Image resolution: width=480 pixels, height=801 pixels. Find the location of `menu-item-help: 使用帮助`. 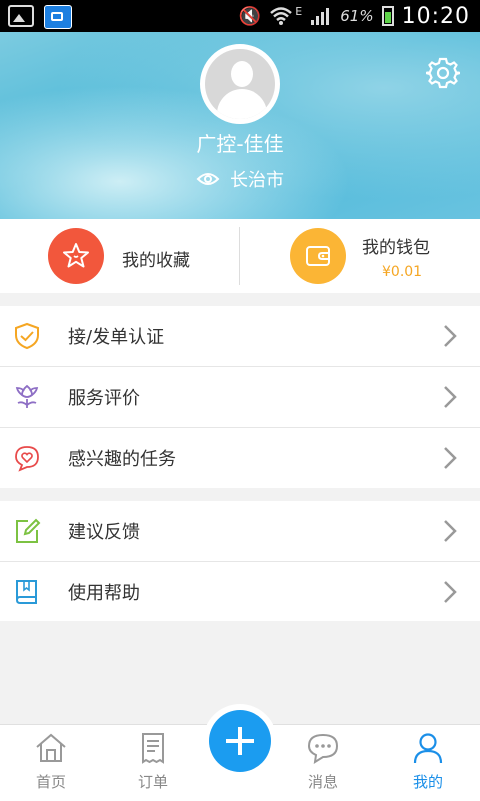

menu-item-help: 使用帮助 is located at coordinates (240, 592).